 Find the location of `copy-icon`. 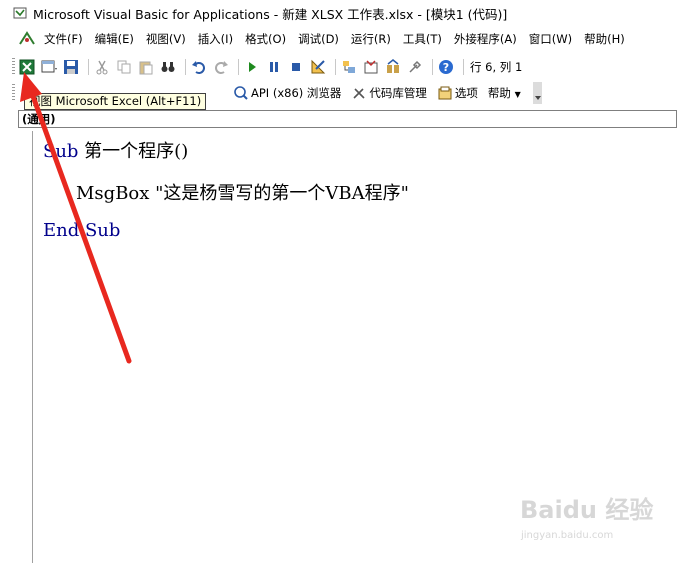

copy-icon is located at coordinates (124, 67).